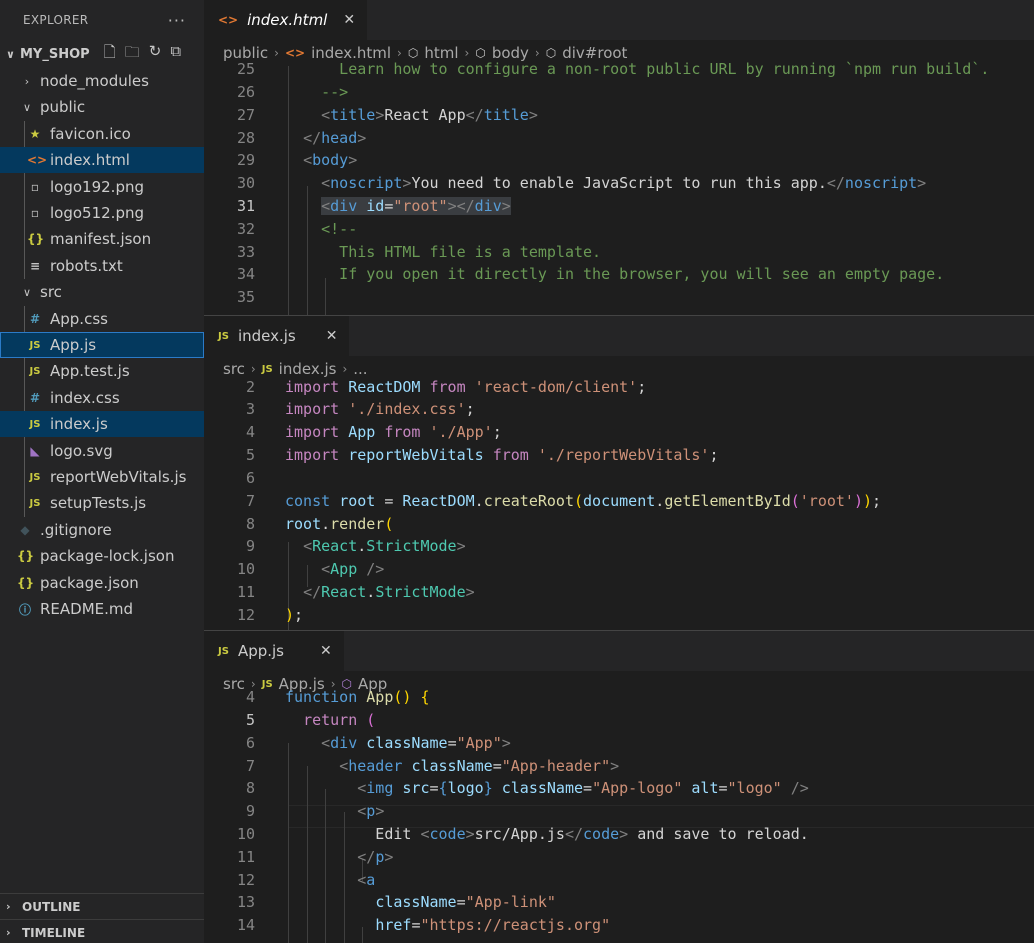 The width and height of the screenshot is (1034, 943). What do you see at coordinates (102, 81) in the screenshot?
I see `tree-folder-node_modules: › node_modules` at bounding box center [102, 81].